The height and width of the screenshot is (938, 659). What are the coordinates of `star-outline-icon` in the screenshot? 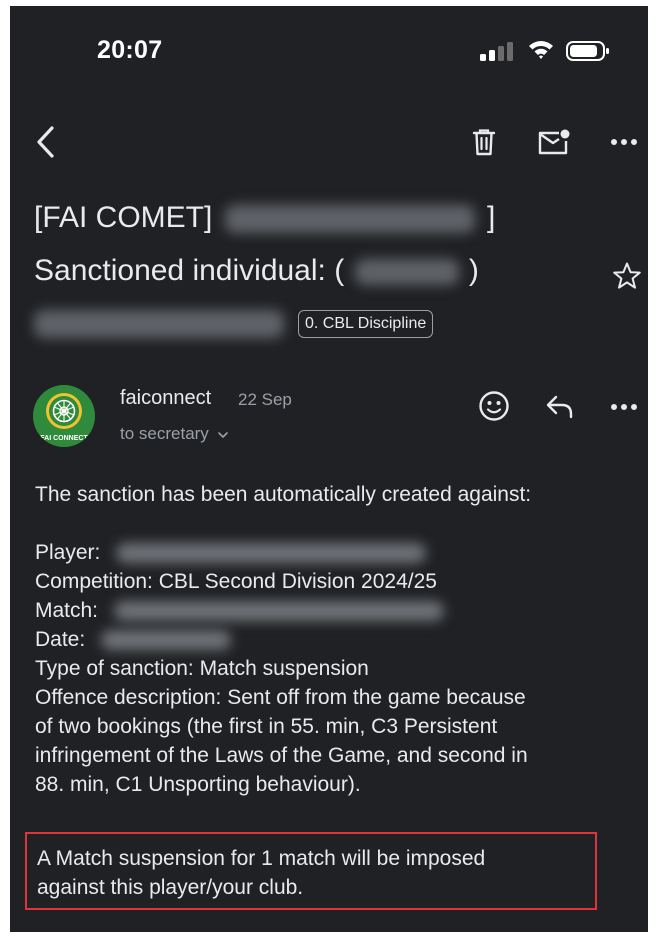 It's located at (627, 275).